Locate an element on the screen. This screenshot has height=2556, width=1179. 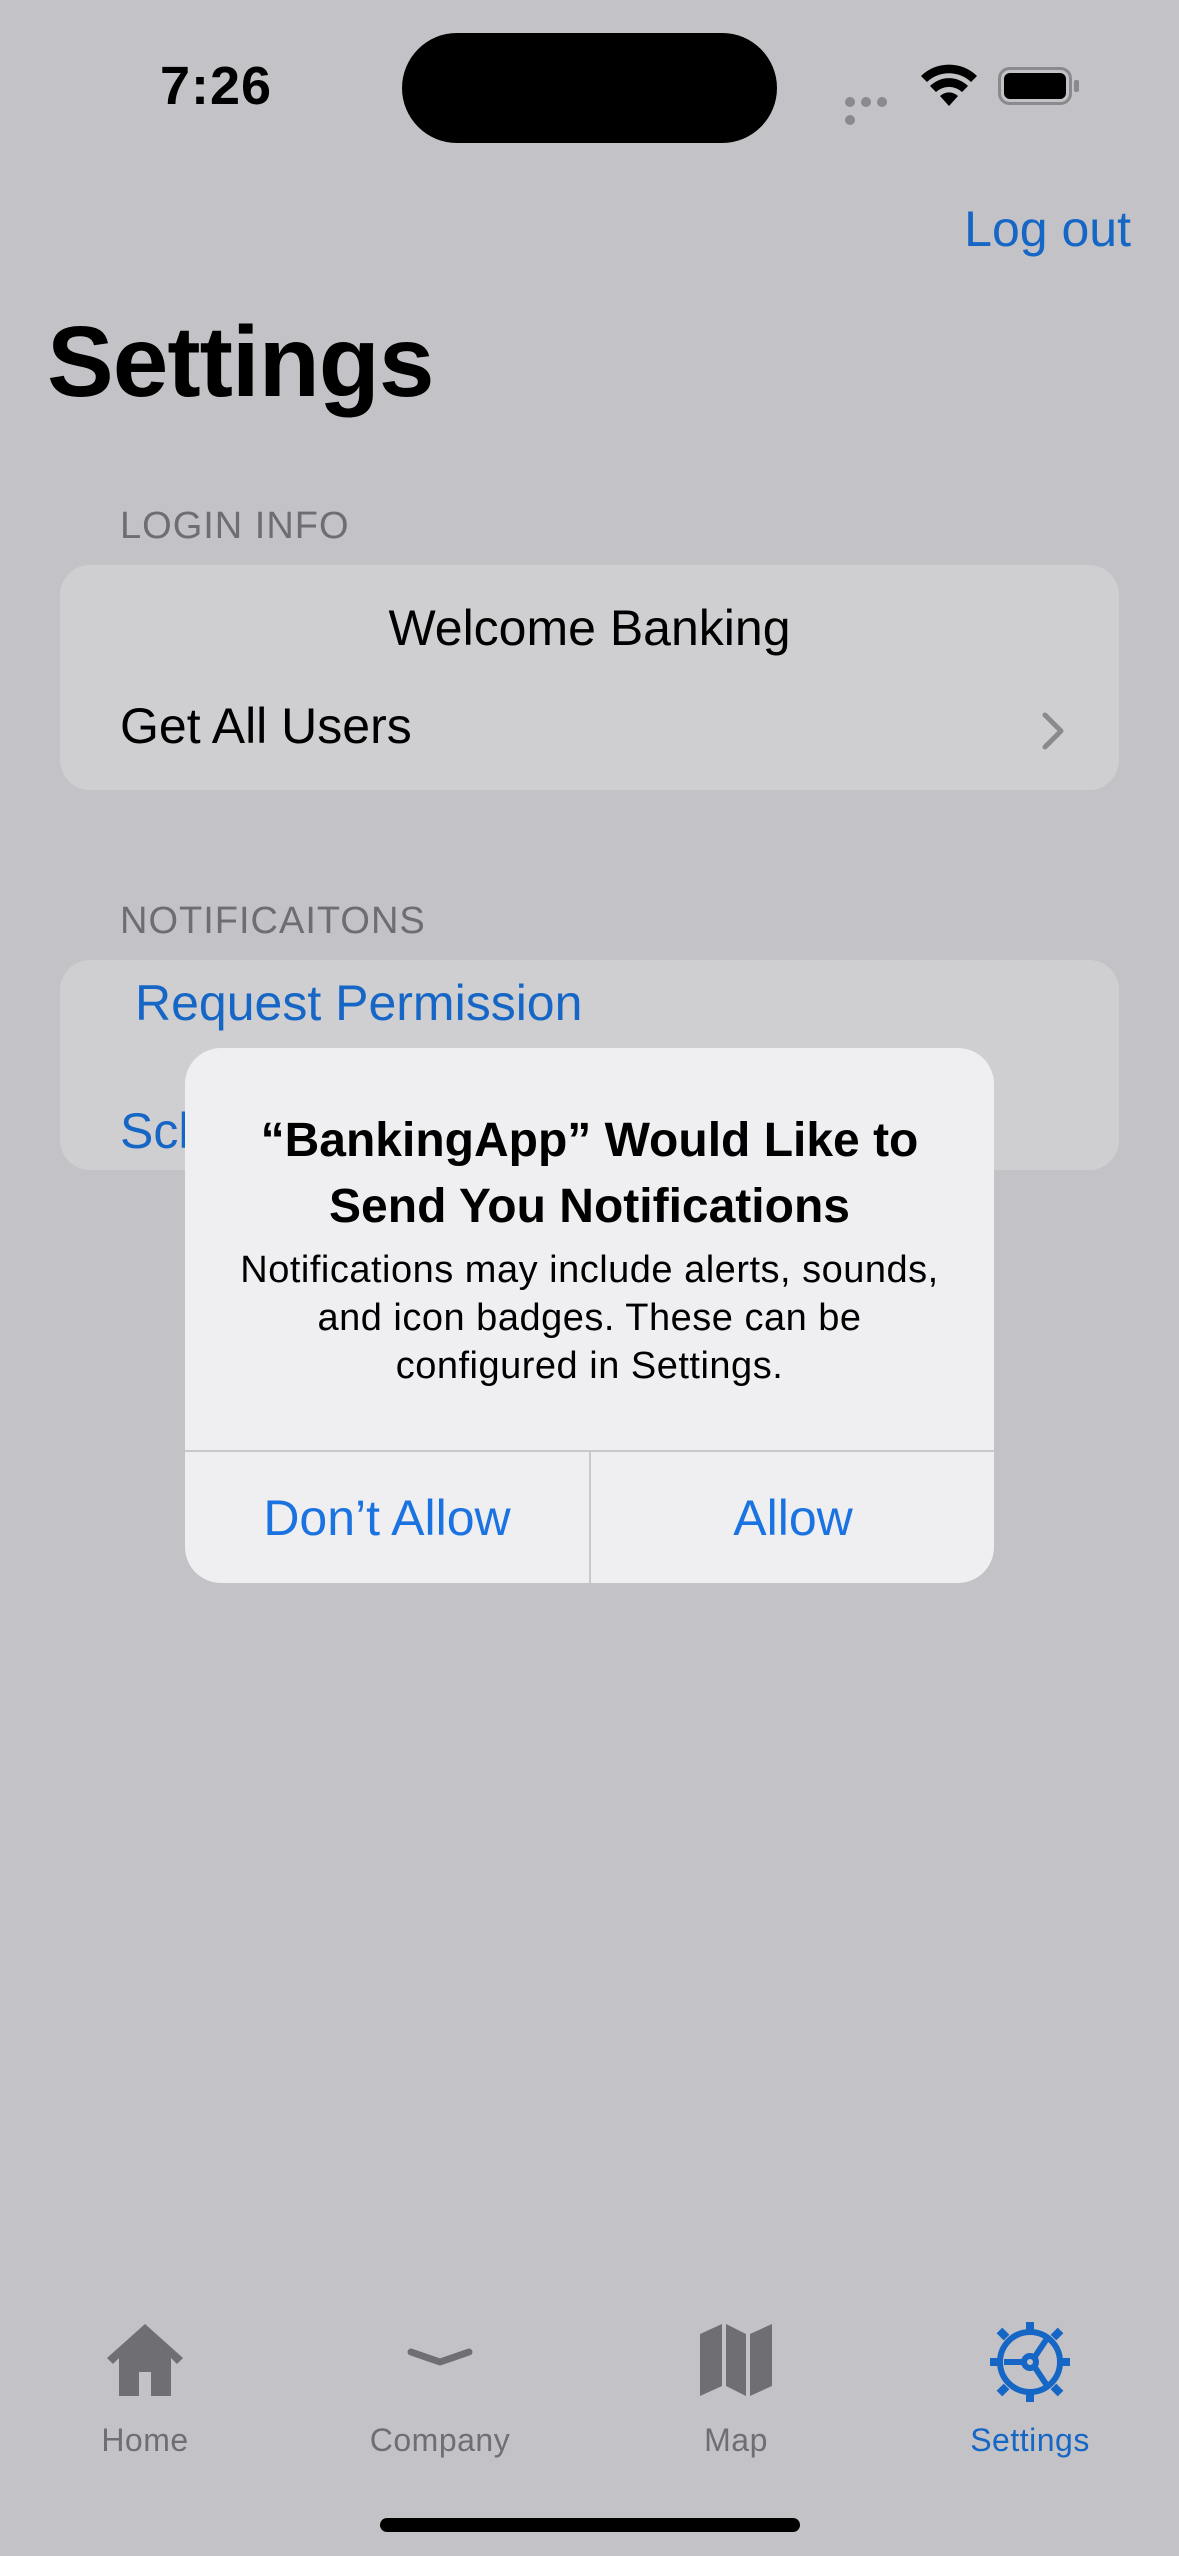
tab-settings-label: Settings is located at coordinates (1030, 2440).